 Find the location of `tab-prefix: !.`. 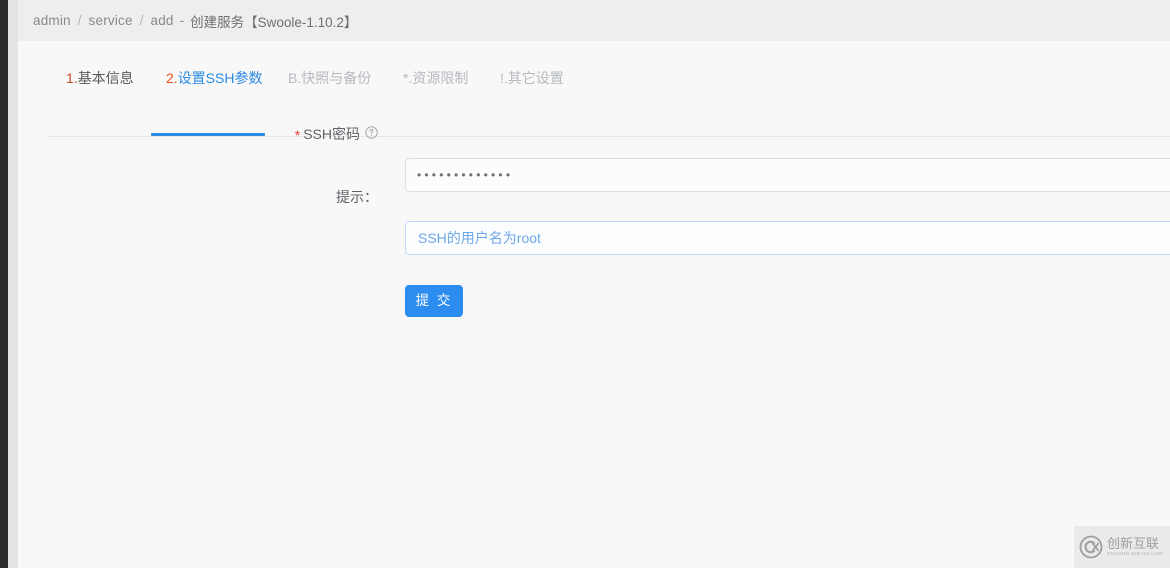

tab-prefix: !. is located at coordinates (504, 78).